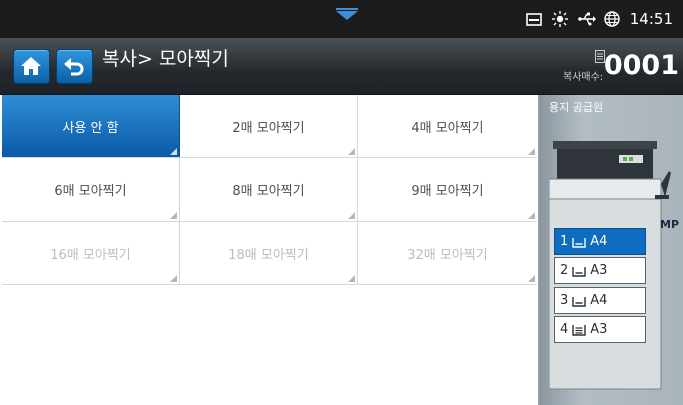  I want to click on option-8up-button: 8매 모아찍기, so click(269, 189).